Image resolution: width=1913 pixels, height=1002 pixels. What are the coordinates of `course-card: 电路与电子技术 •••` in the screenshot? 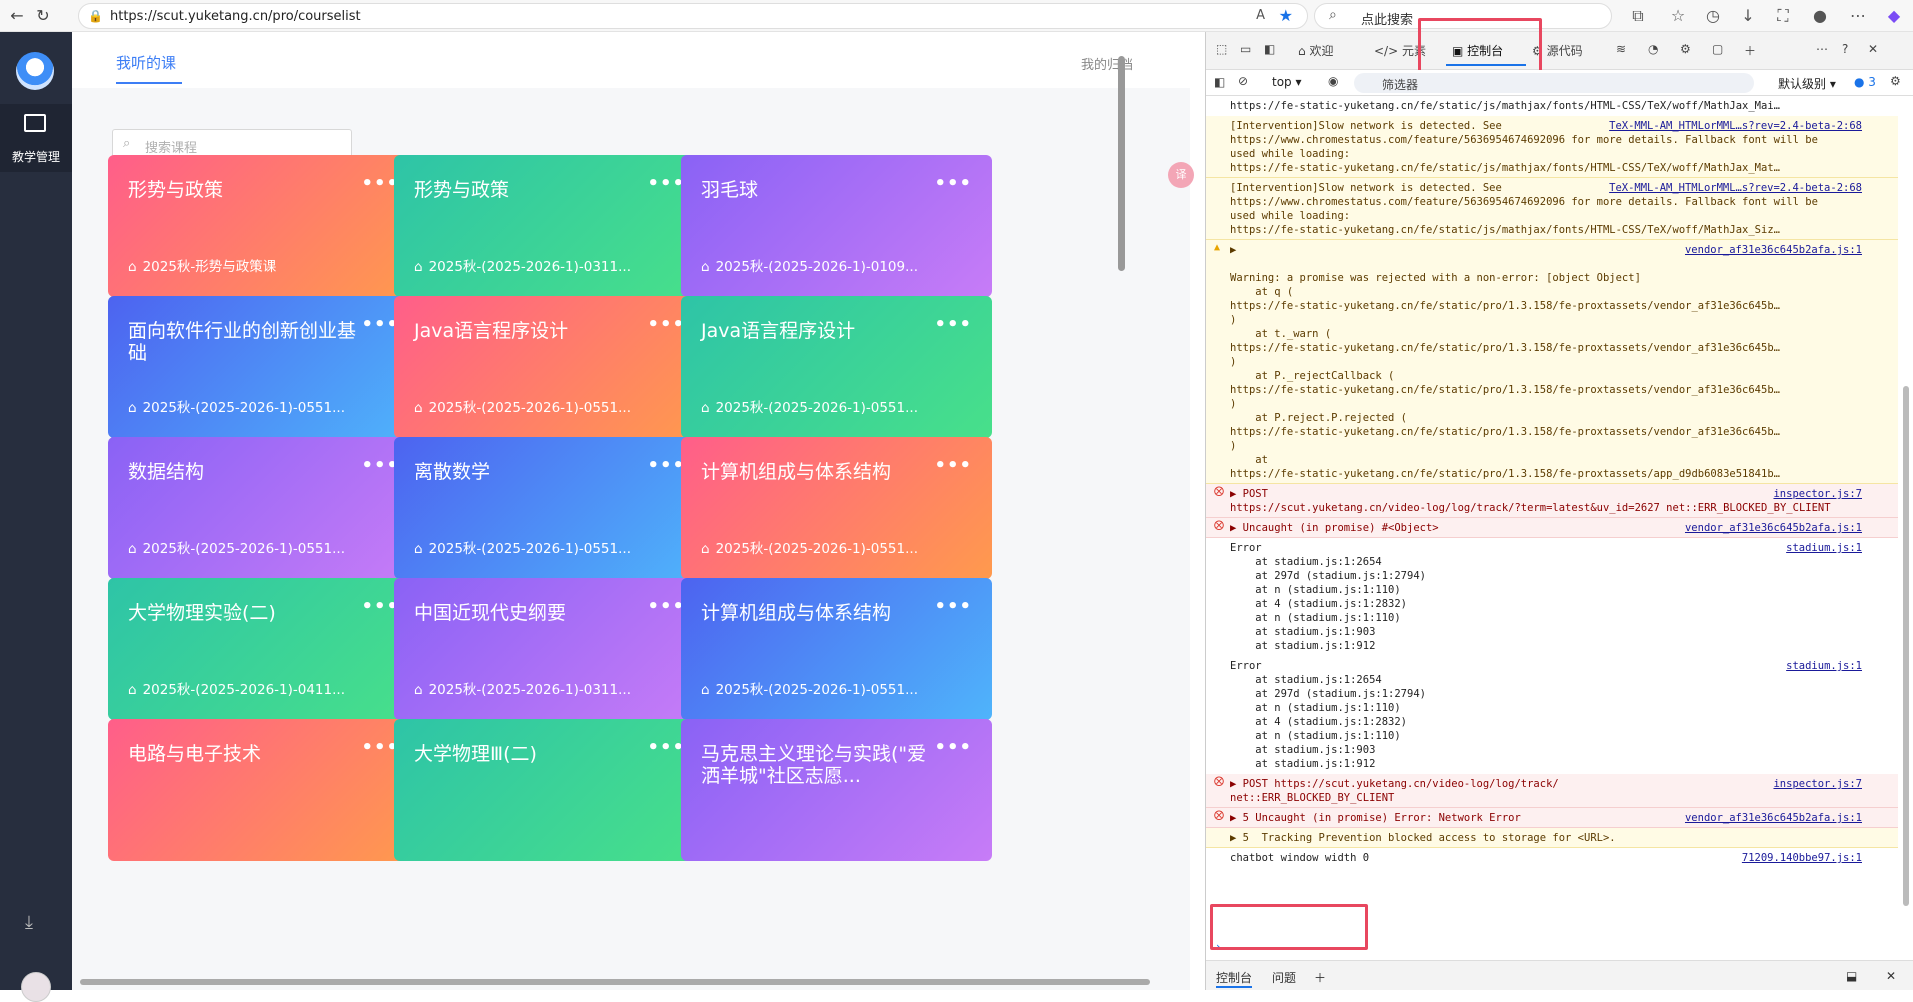 It's located at (263, 790).